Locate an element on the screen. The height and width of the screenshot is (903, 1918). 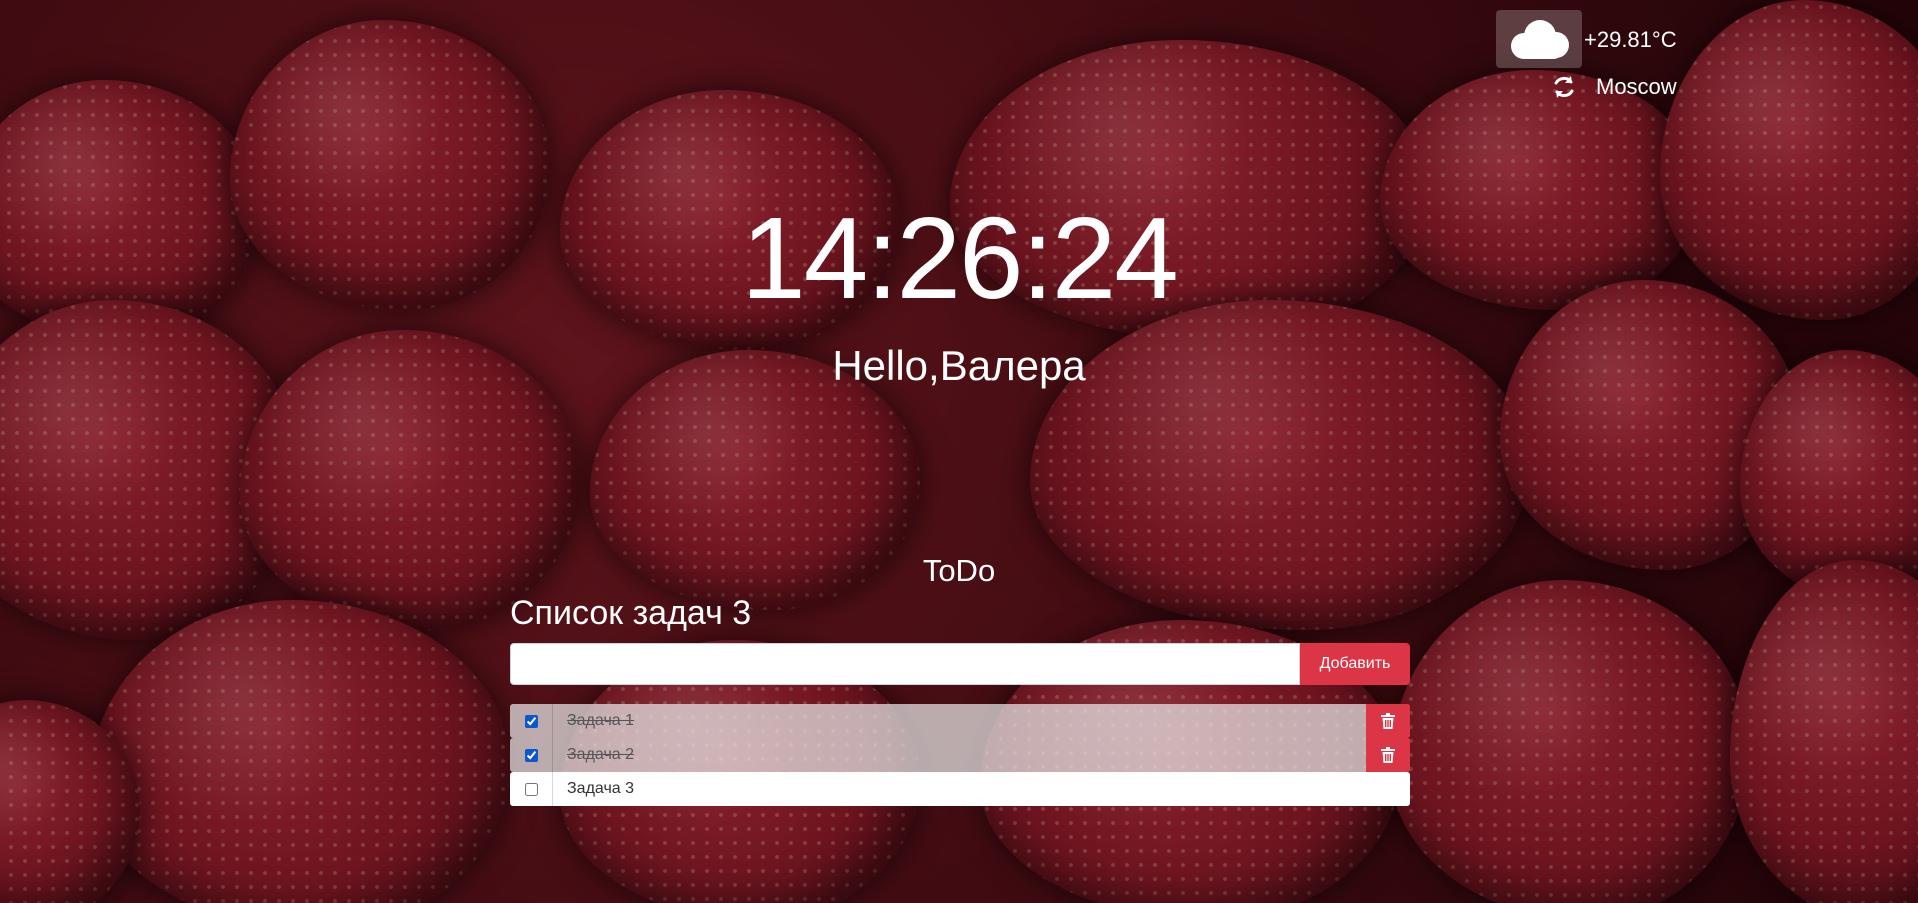
task-list: Задача 1 Задача 2 Задача 3 is located at coordinates (960, 755).